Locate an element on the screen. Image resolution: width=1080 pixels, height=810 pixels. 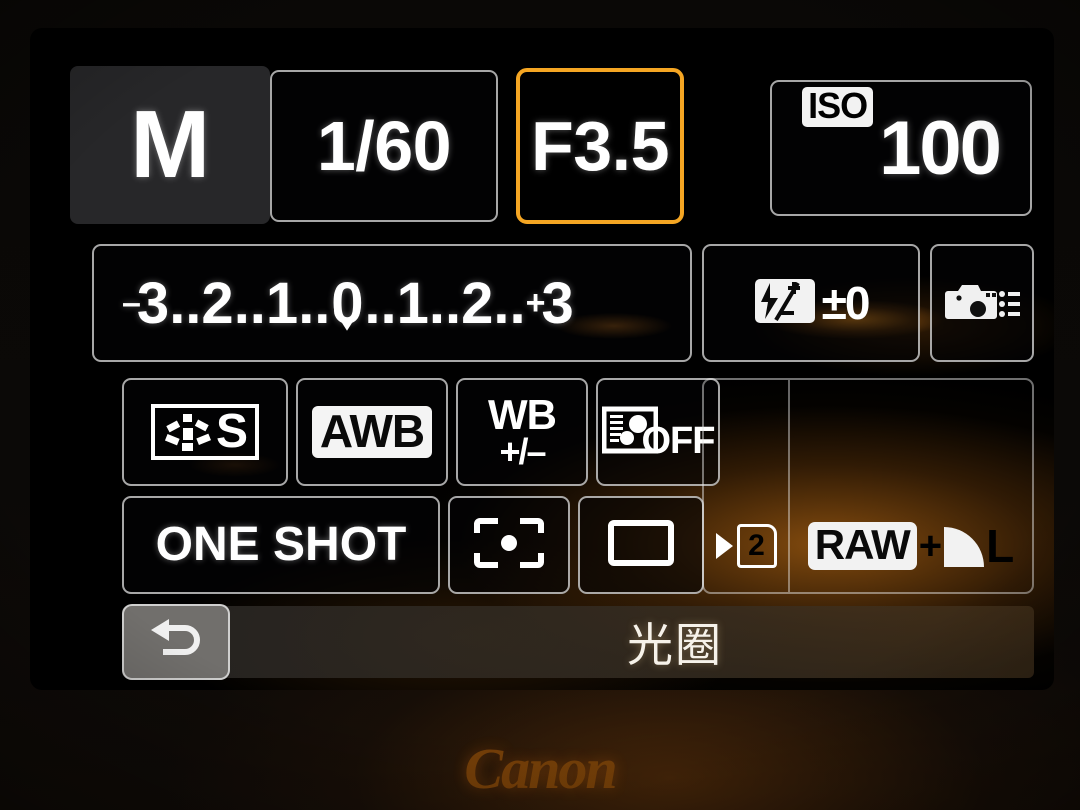
exp-val-minus-3: 3 is located at coordinates (153, 303).